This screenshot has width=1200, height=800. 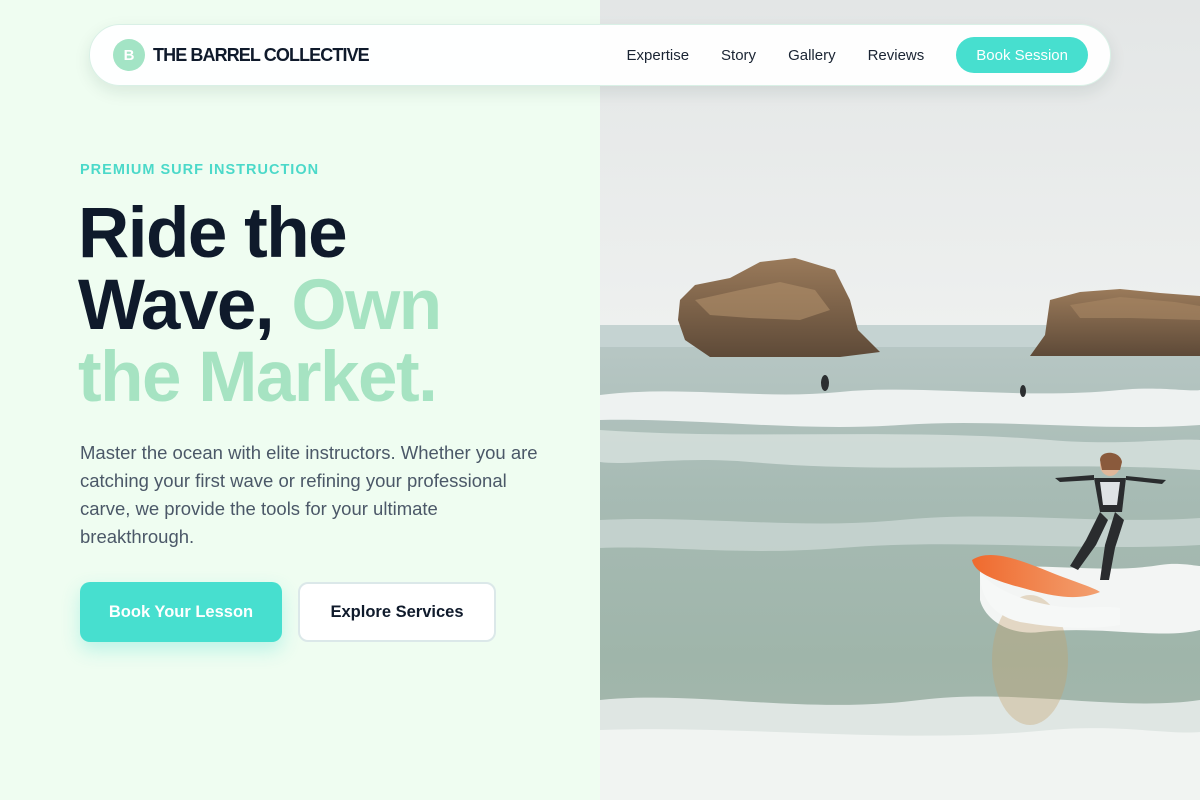 What do you see at coordinates (658, 55) in the screenshot?
I see `nav-link-expertise: Expertise` at bounding box center [658, 55].